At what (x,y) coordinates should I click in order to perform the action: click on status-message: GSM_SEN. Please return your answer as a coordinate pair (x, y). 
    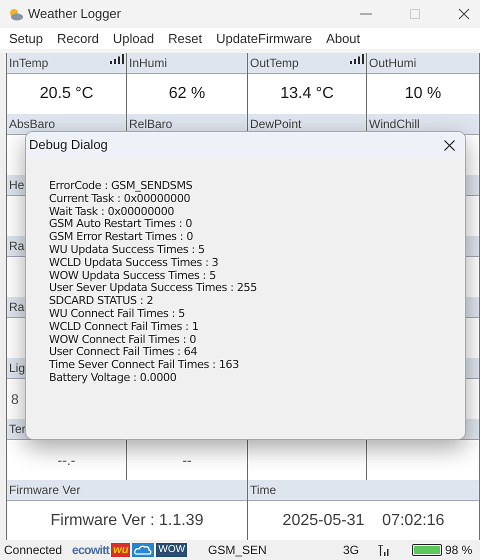
    Looking at the image, I should click on (238, 550).